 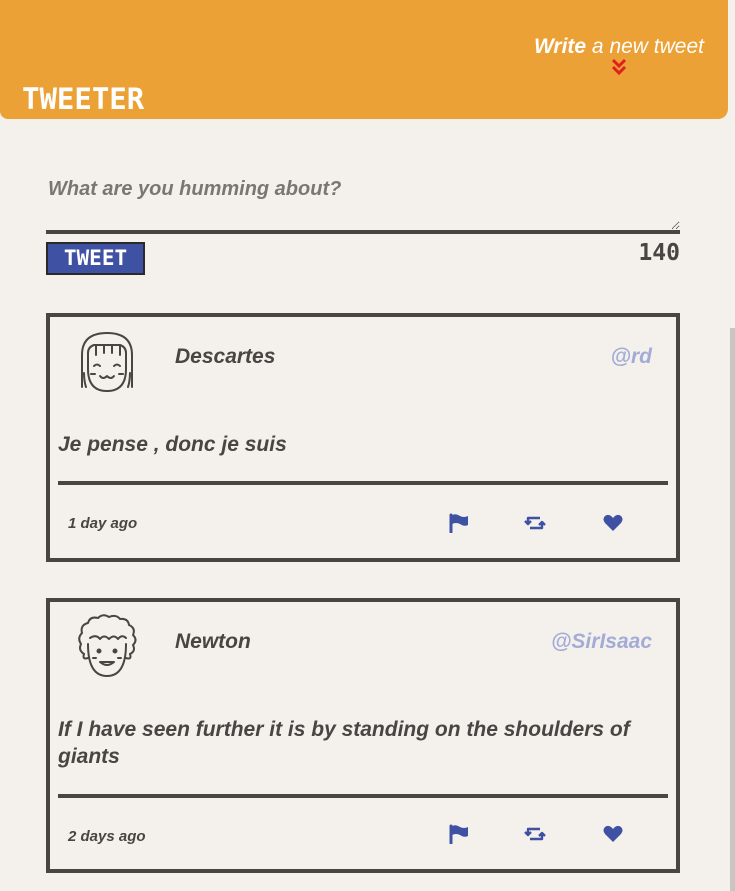 I want to click on tweet-input, so click(x=363, y=203).